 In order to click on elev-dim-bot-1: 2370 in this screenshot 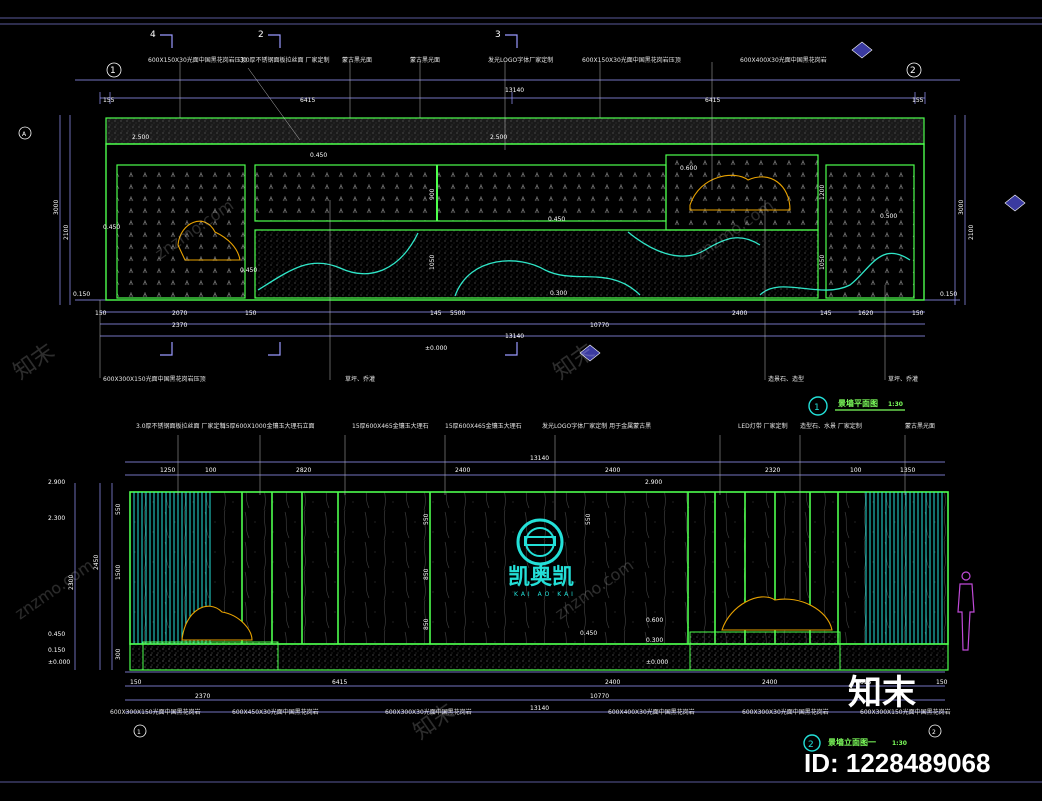, I will do `click(202, 696)`.